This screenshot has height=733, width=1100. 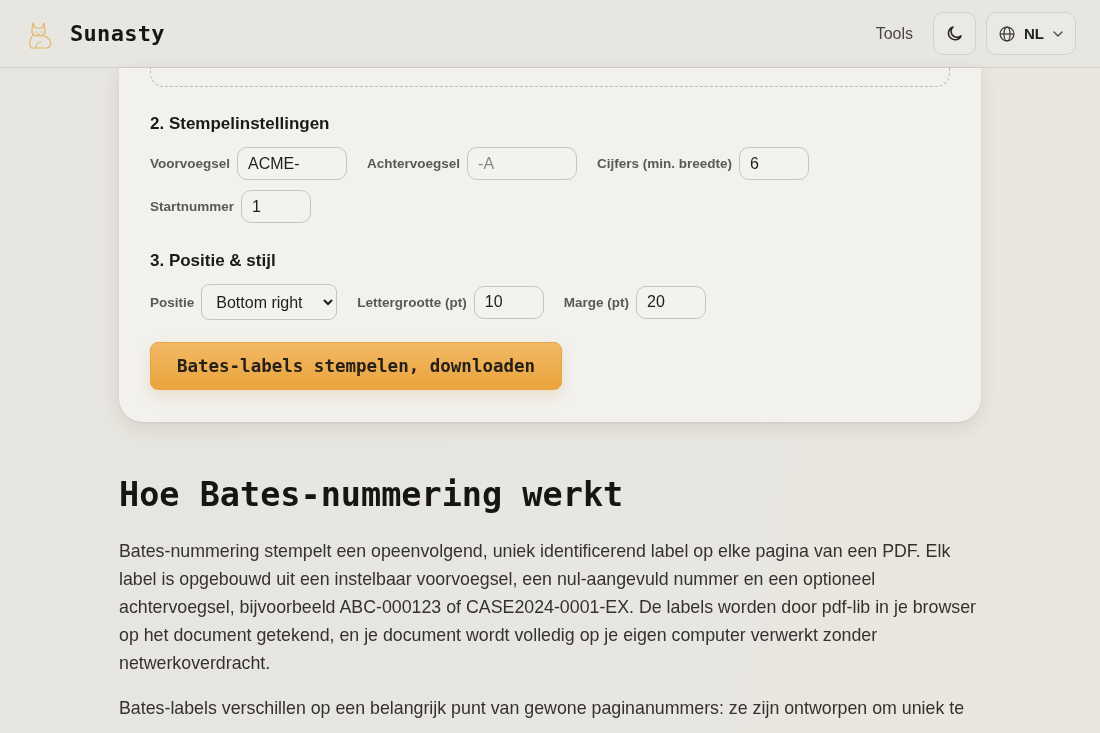 What do you see at coordinates (192, 206) in the screenshot?
I see `field-label: Startnummer` at bounding box center [192, 206].